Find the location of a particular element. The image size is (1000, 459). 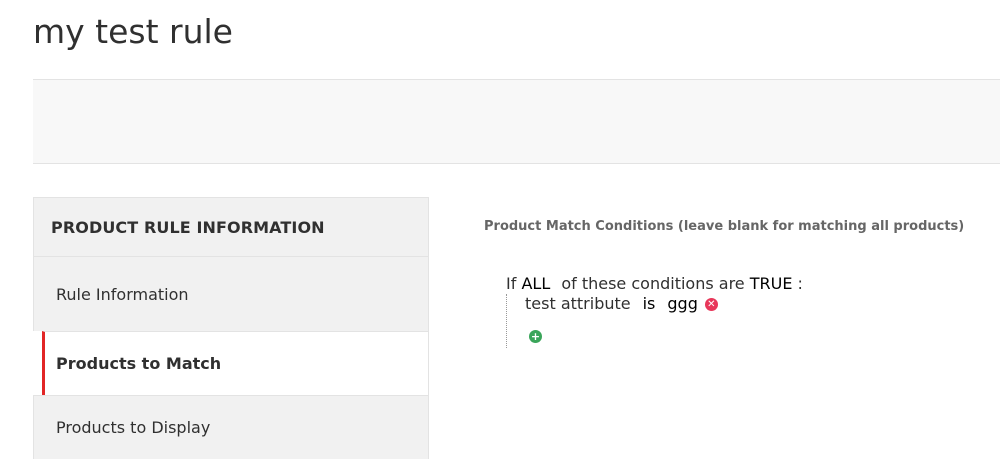

tab-label: Products to Match is located at coordinates (139, 363).